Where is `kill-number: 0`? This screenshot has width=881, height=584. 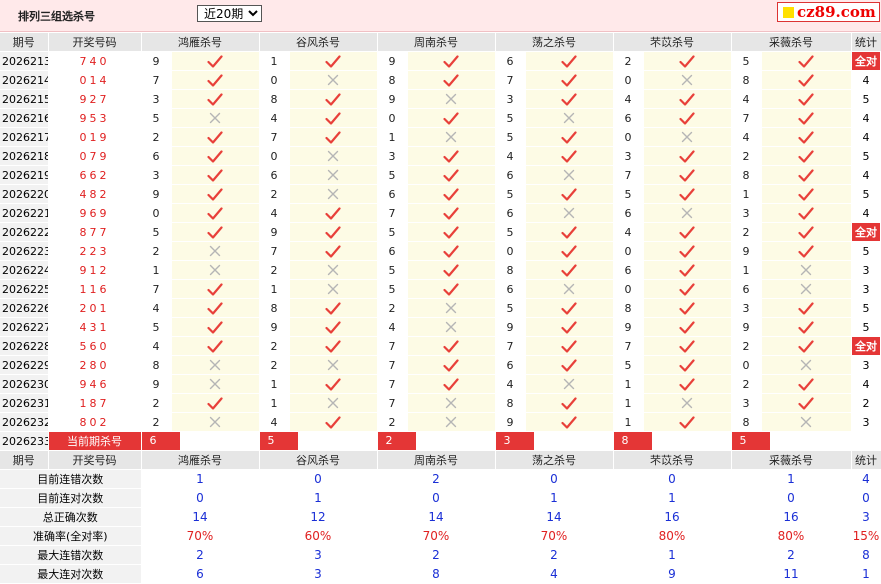
kill-number: 0 is located at coordinates (274, 156).